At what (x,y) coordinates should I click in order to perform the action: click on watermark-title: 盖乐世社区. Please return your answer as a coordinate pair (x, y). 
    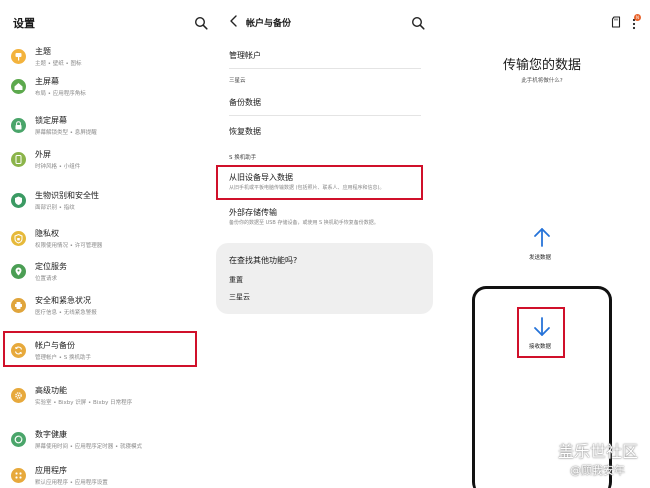
    Looking at the image, I should click on (598, 451).